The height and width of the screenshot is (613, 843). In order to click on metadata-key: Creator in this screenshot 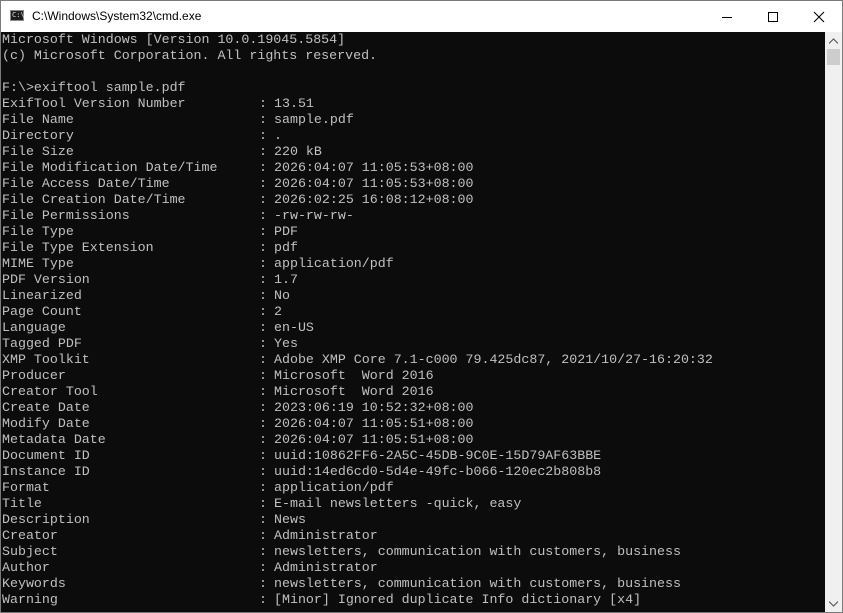, I will do `click(30, 535)`.